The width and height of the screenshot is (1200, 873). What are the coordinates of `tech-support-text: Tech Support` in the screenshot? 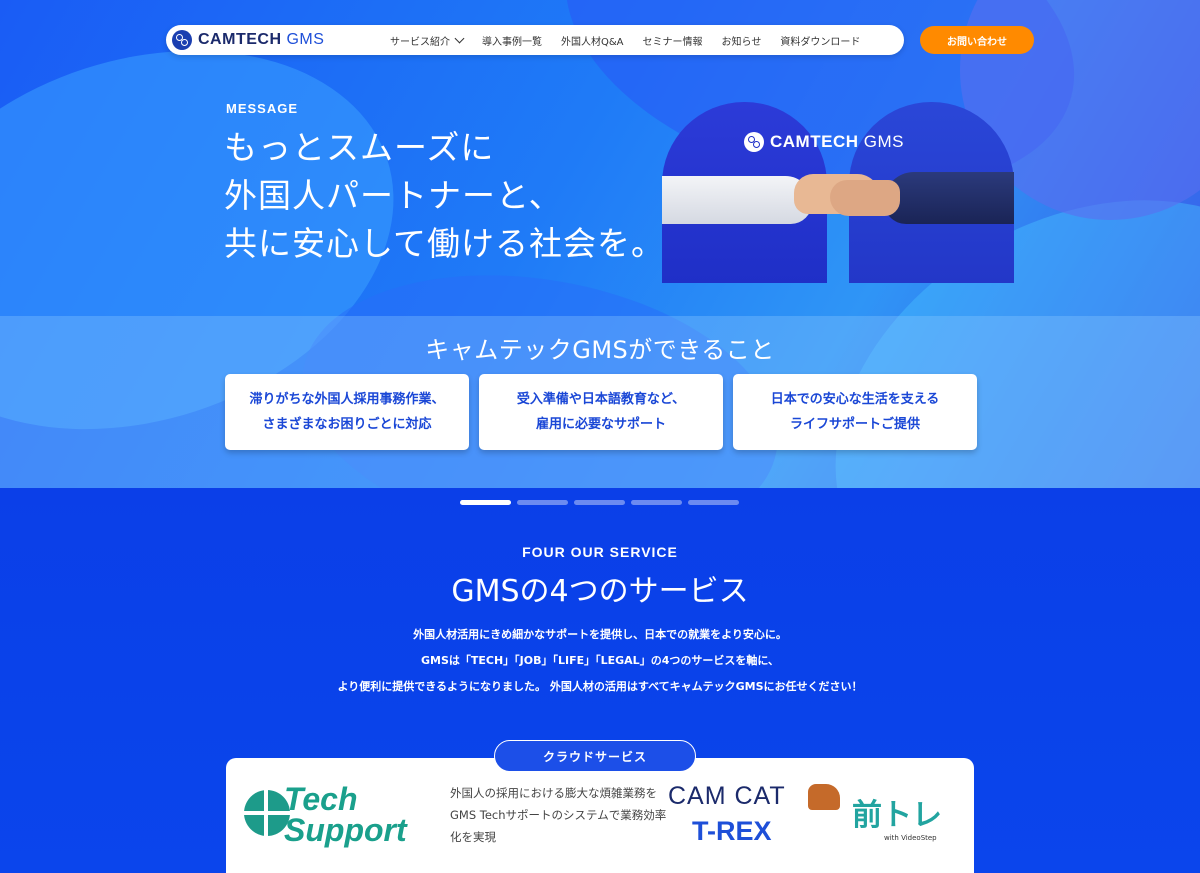 It's located at (345, 814).